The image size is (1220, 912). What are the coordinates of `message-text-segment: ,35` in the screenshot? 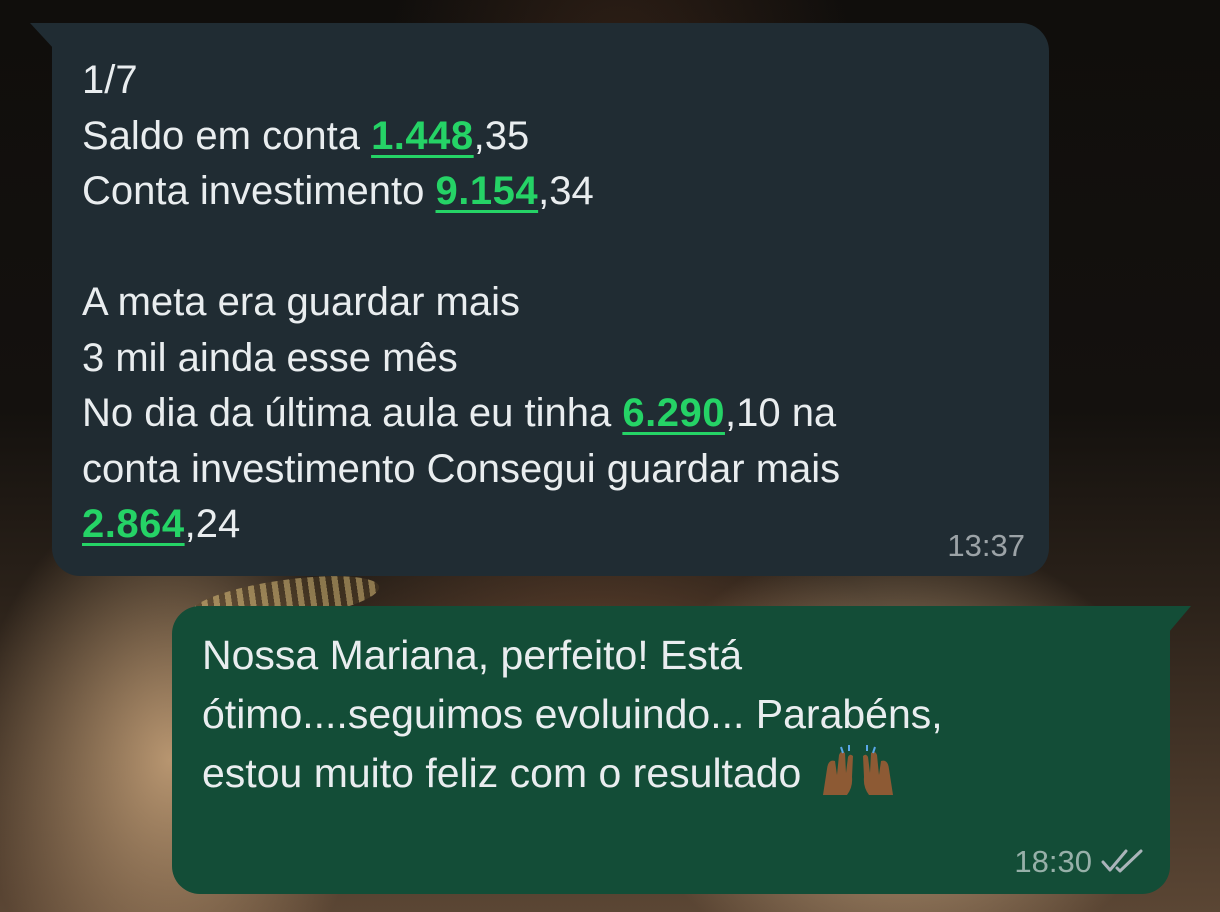 It's located at (501, 135).